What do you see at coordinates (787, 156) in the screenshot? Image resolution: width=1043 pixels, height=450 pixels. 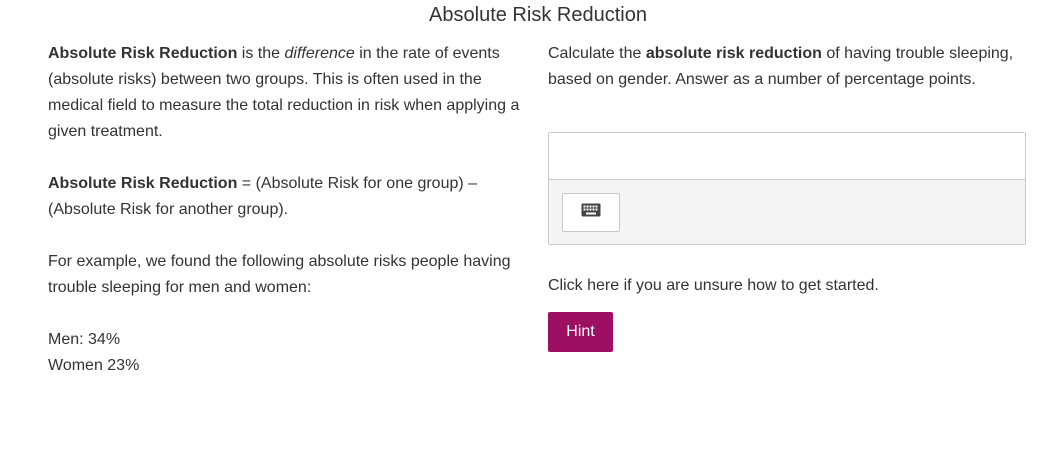 I see `answer-input` at bounding box center [787, 156].